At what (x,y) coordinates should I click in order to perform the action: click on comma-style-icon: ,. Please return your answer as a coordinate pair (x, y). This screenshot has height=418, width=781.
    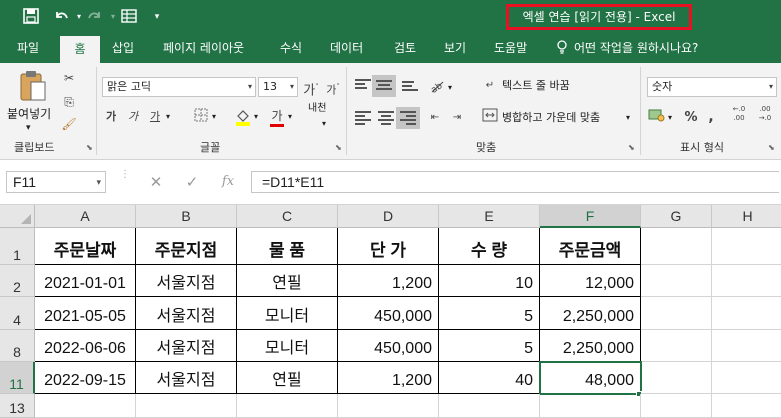
    Looking at the image, I should click on (711, 117).